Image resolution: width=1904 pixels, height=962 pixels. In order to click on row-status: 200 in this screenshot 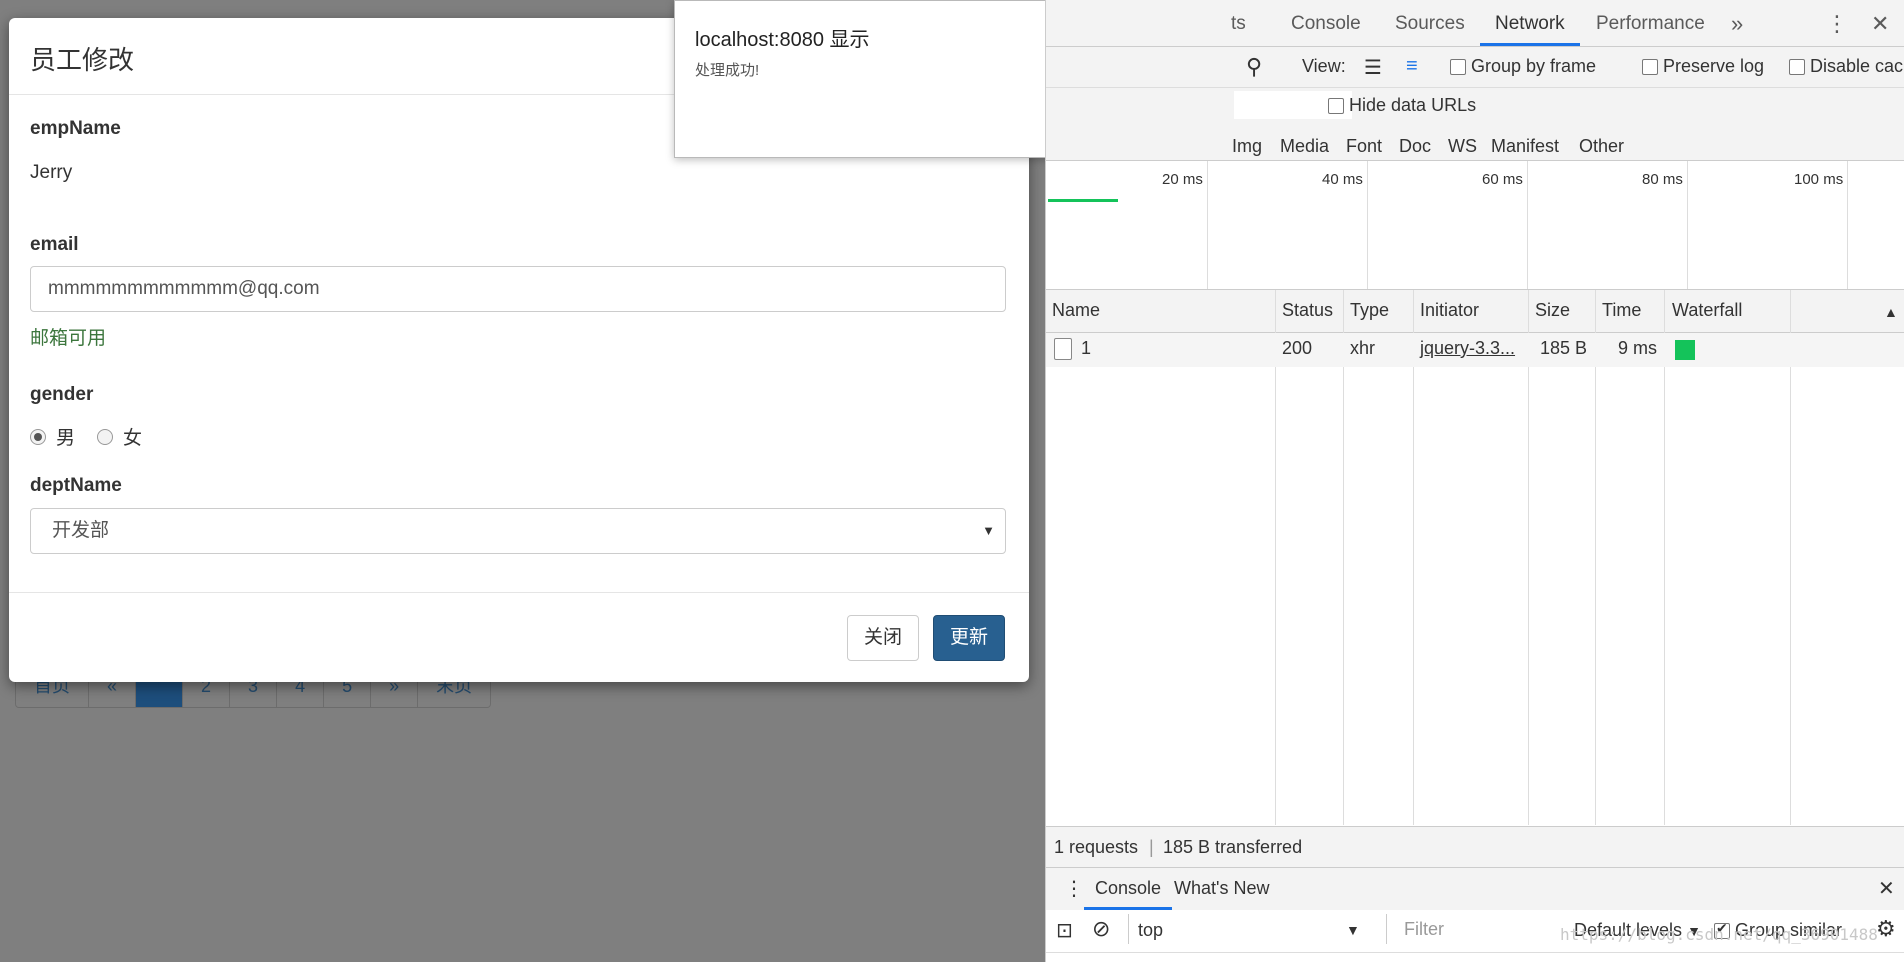, I will do `click(1297, 348)`.